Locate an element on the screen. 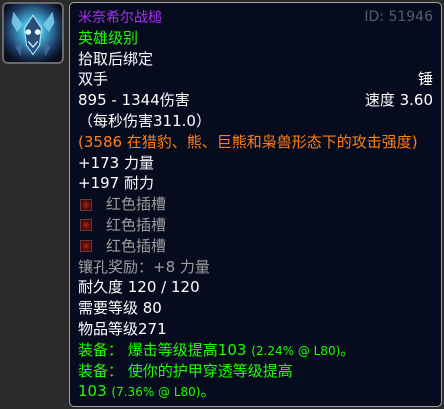 This screenshot has height=409, width=444. equip-effect-crit: 装备： 爆击等级提高103 (2.24% @ L80)。 is located at coordinates (255, 350).